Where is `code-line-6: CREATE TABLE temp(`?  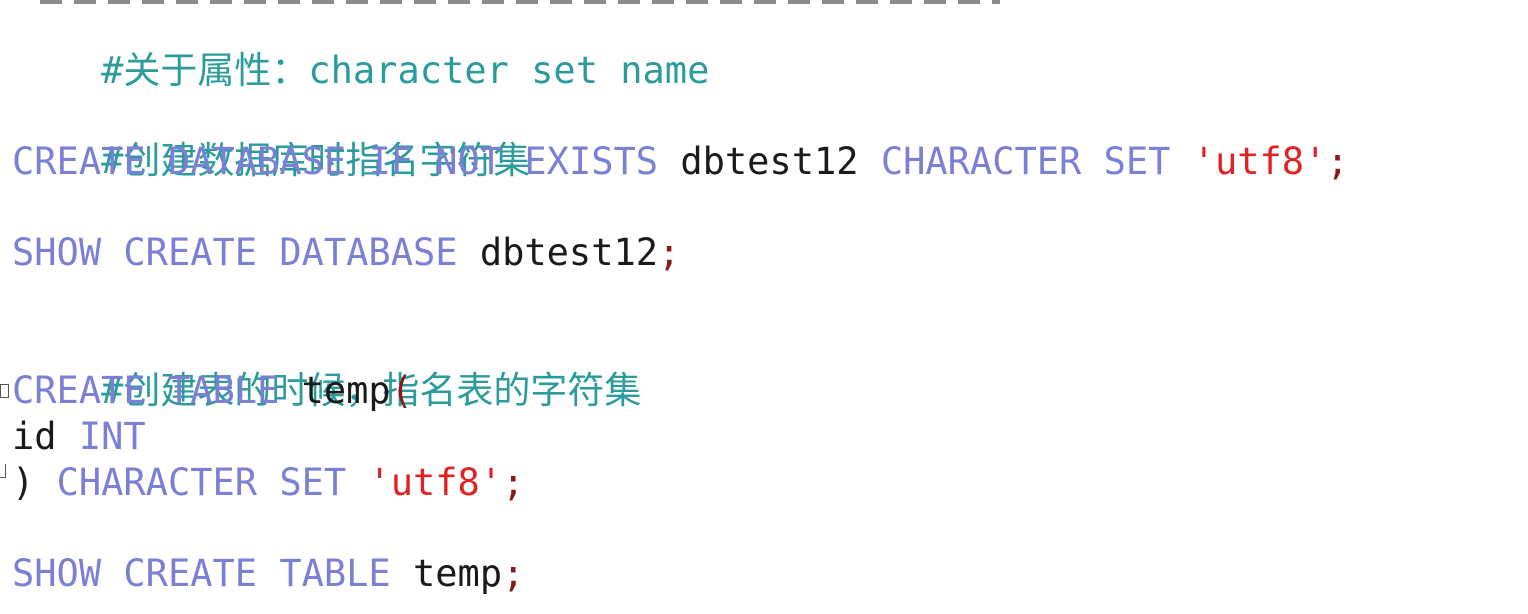
code-line-6: CREATE TABLE temp( is located at coordinates (212, 391).